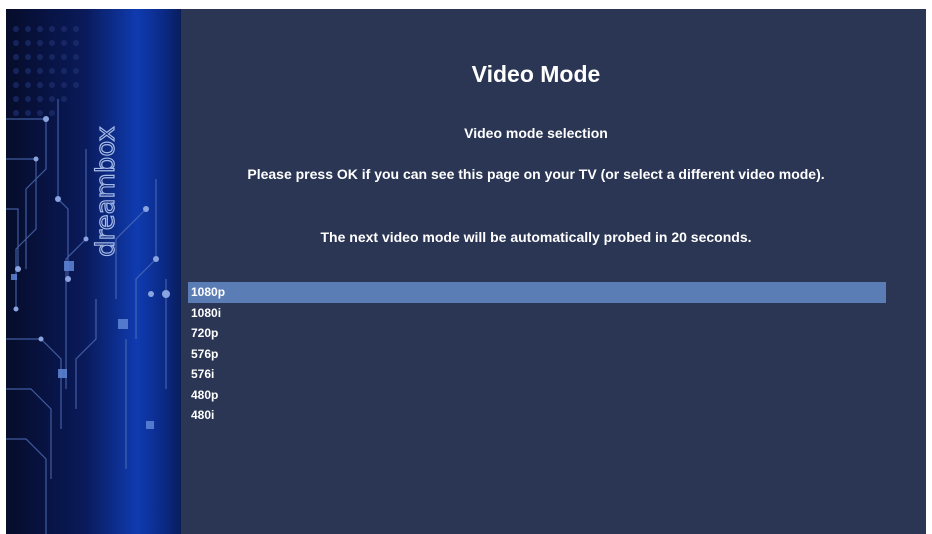 The image size is (932, 534). Describe the element at coordinates (537, 292) in the screenshot. I see `video-mode-item-1080p: 1080p` at that location.